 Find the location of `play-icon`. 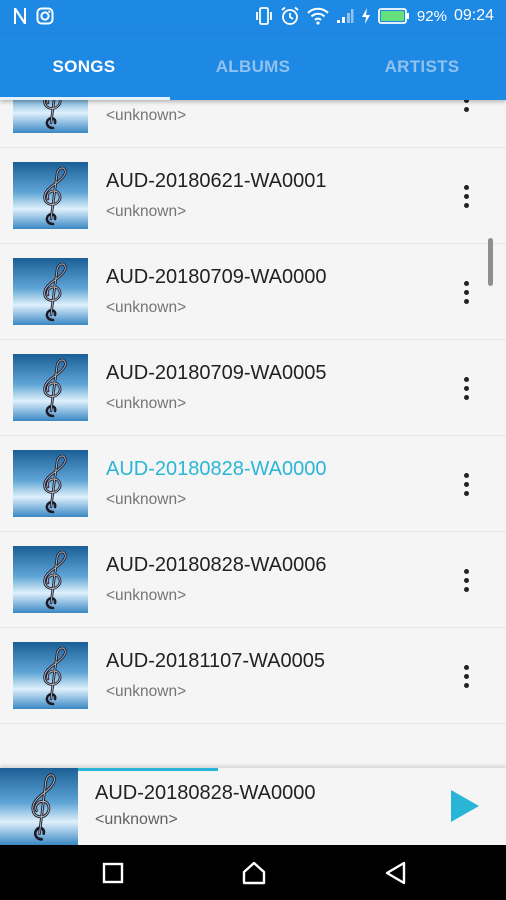

play-icon is located at coordinates (465, 806).